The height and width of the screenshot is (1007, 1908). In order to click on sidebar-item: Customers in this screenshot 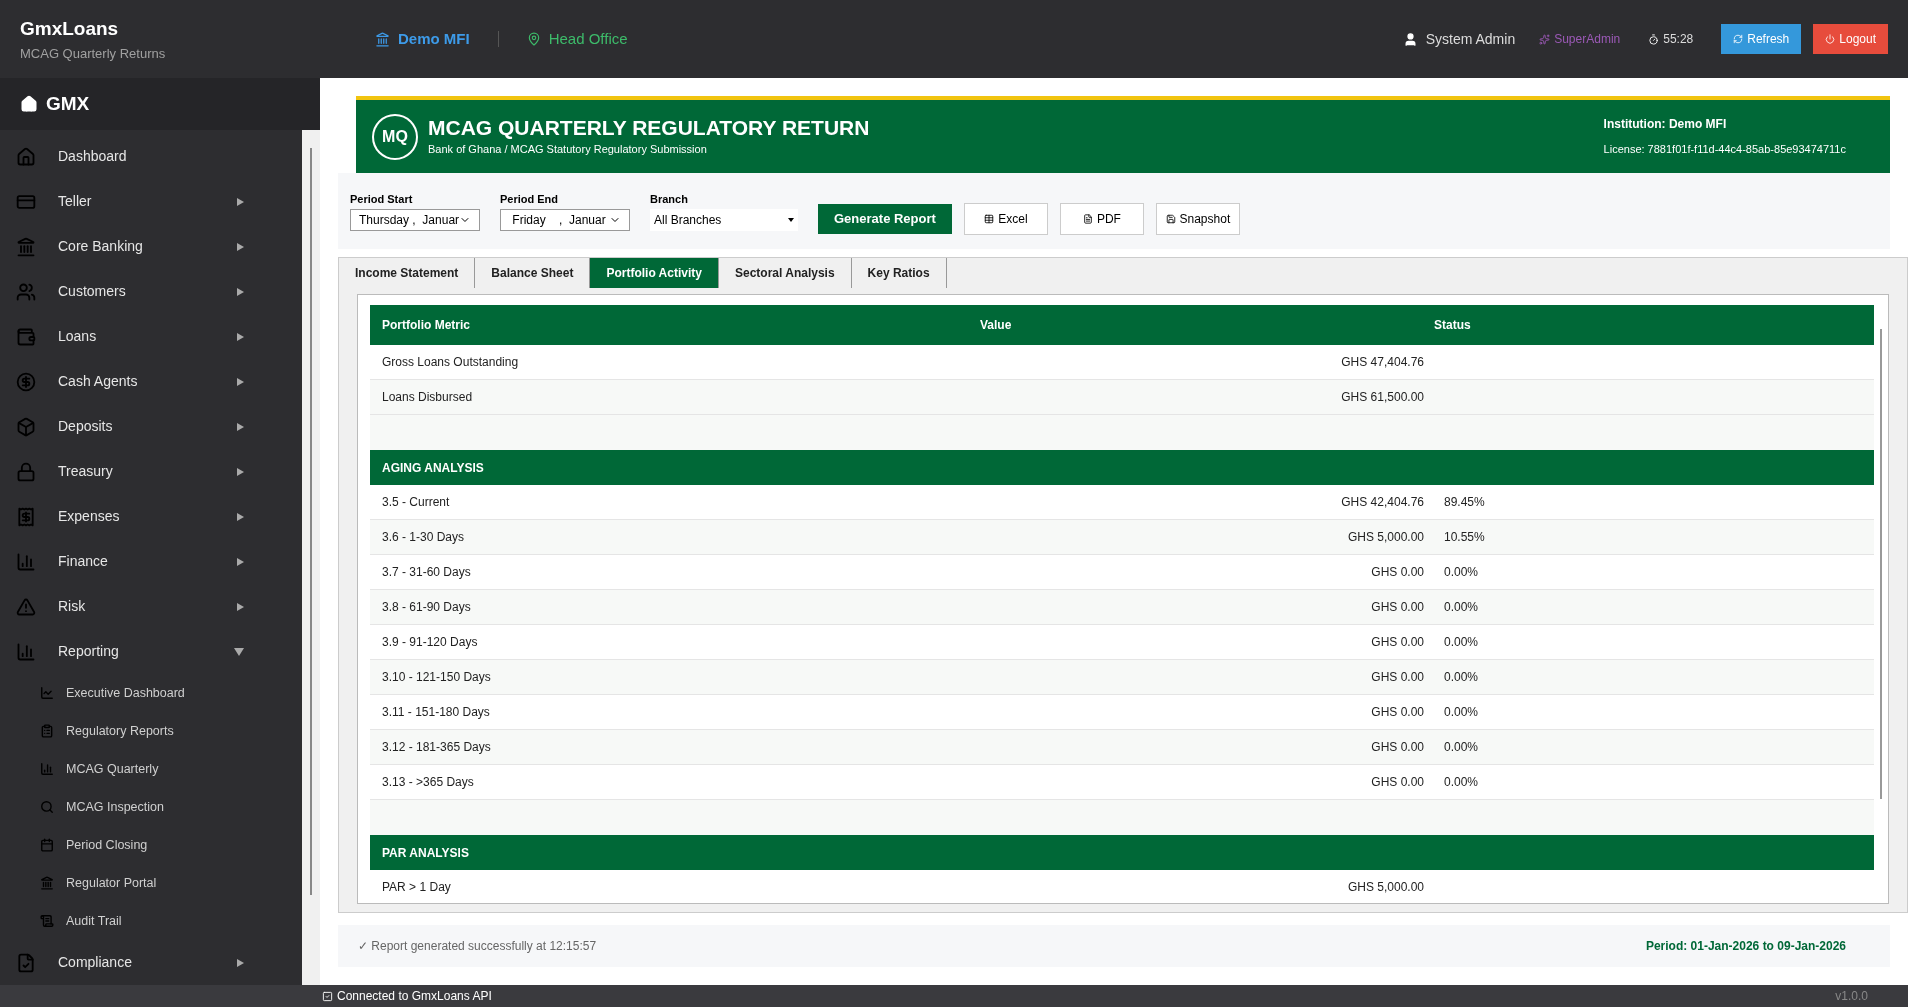, I will do `click(151, 291)`.